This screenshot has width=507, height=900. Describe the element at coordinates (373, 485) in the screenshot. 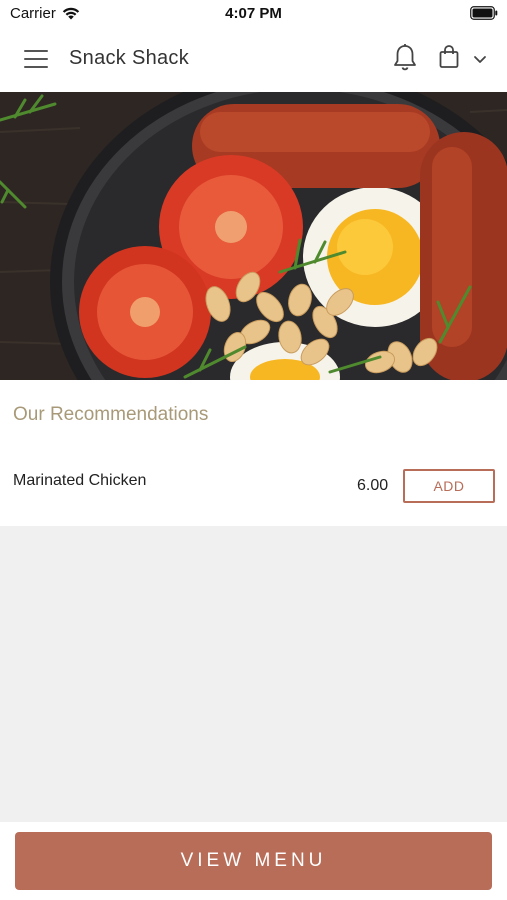

I see `item-price: 6.00` at that location.